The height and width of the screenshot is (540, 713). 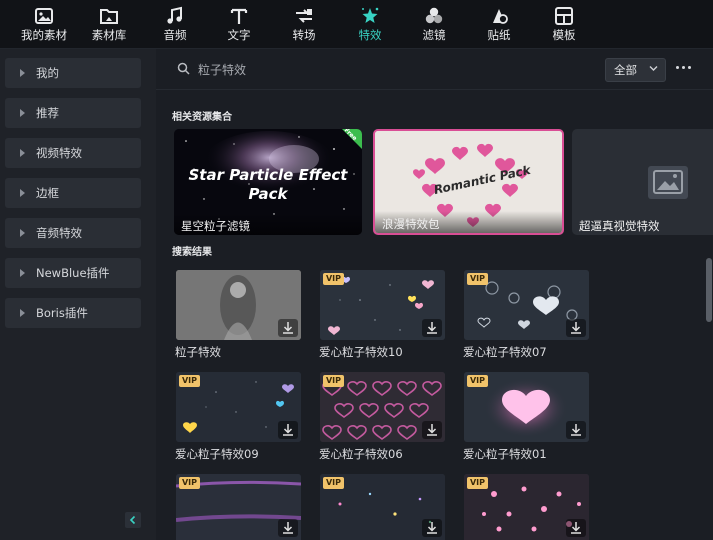 I want to click on text-icon, so click(x=239, y=16).